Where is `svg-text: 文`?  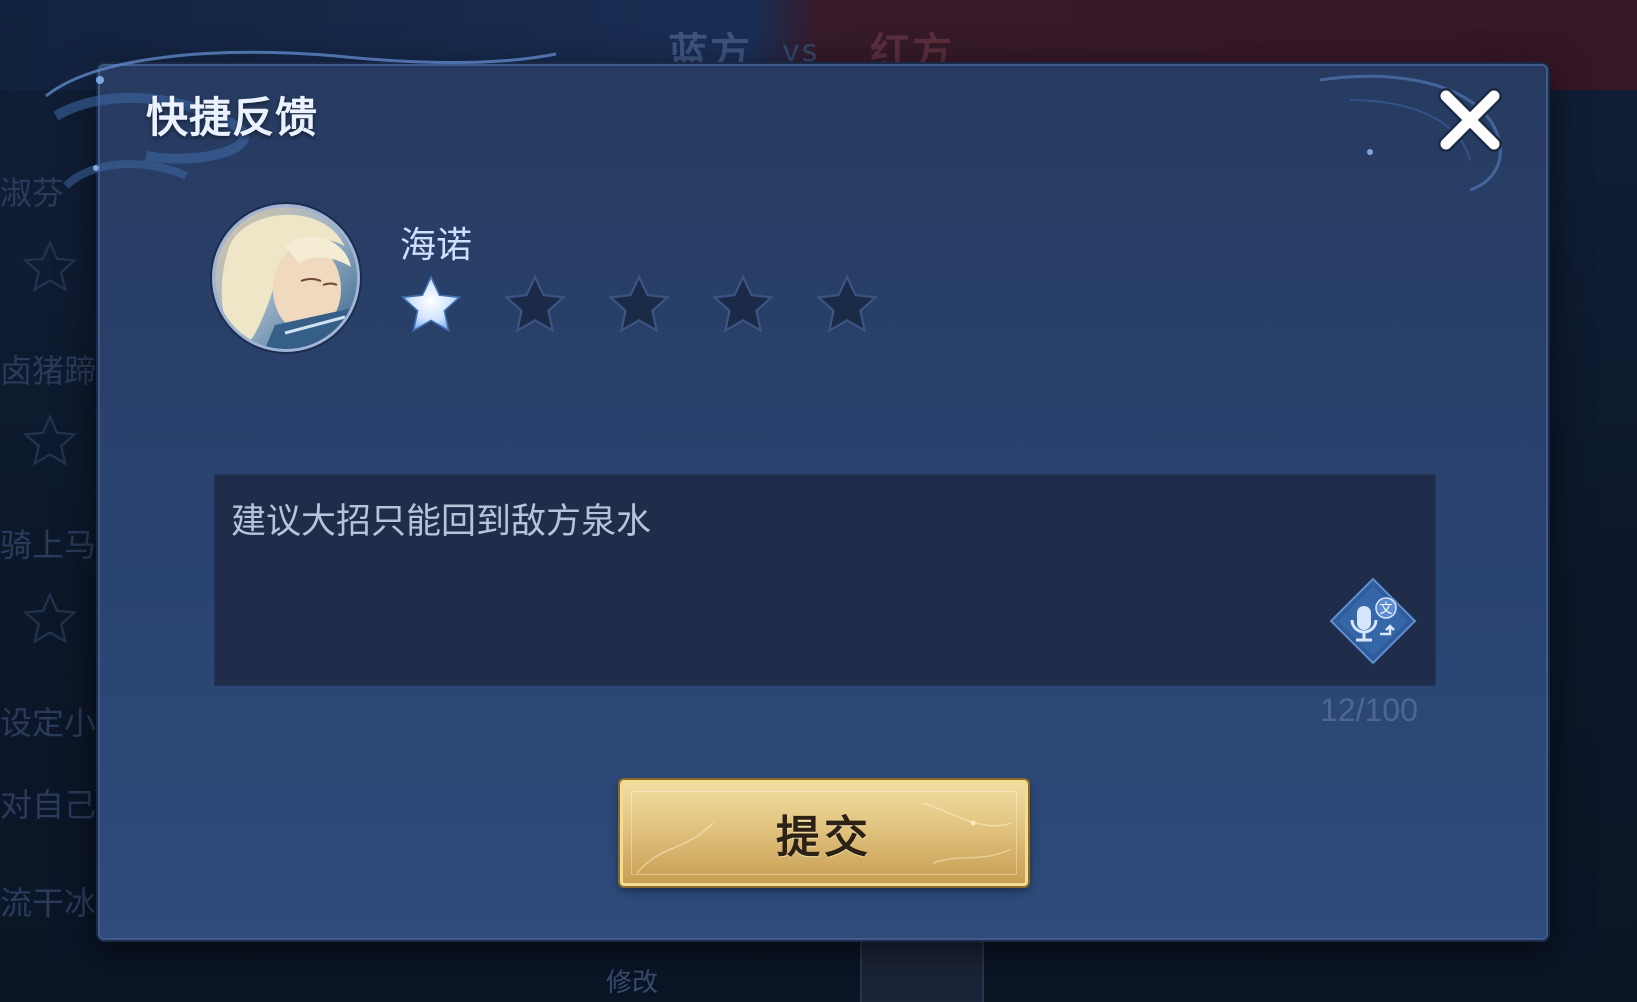
svg-text: 文 is located at coordinates (1385, 609).